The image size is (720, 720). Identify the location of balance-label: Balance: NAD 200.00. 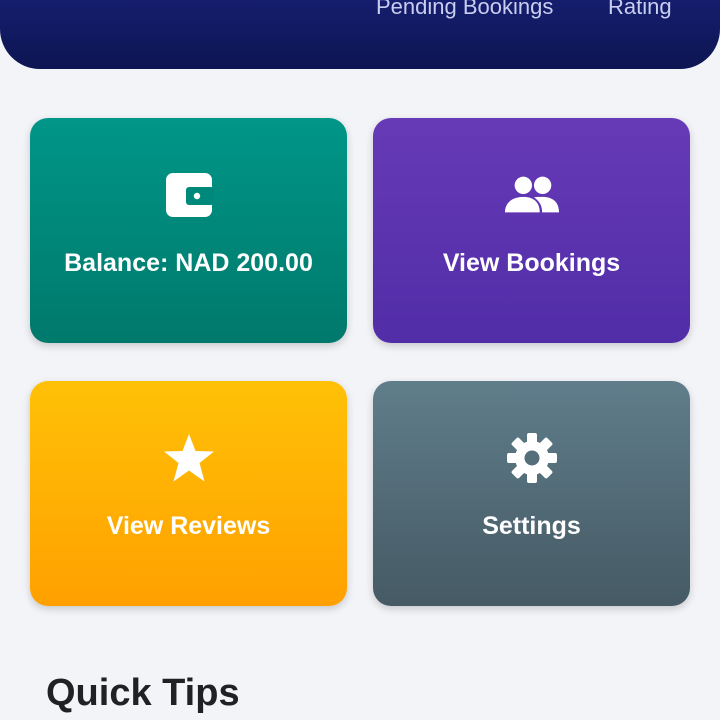
(188, 263).